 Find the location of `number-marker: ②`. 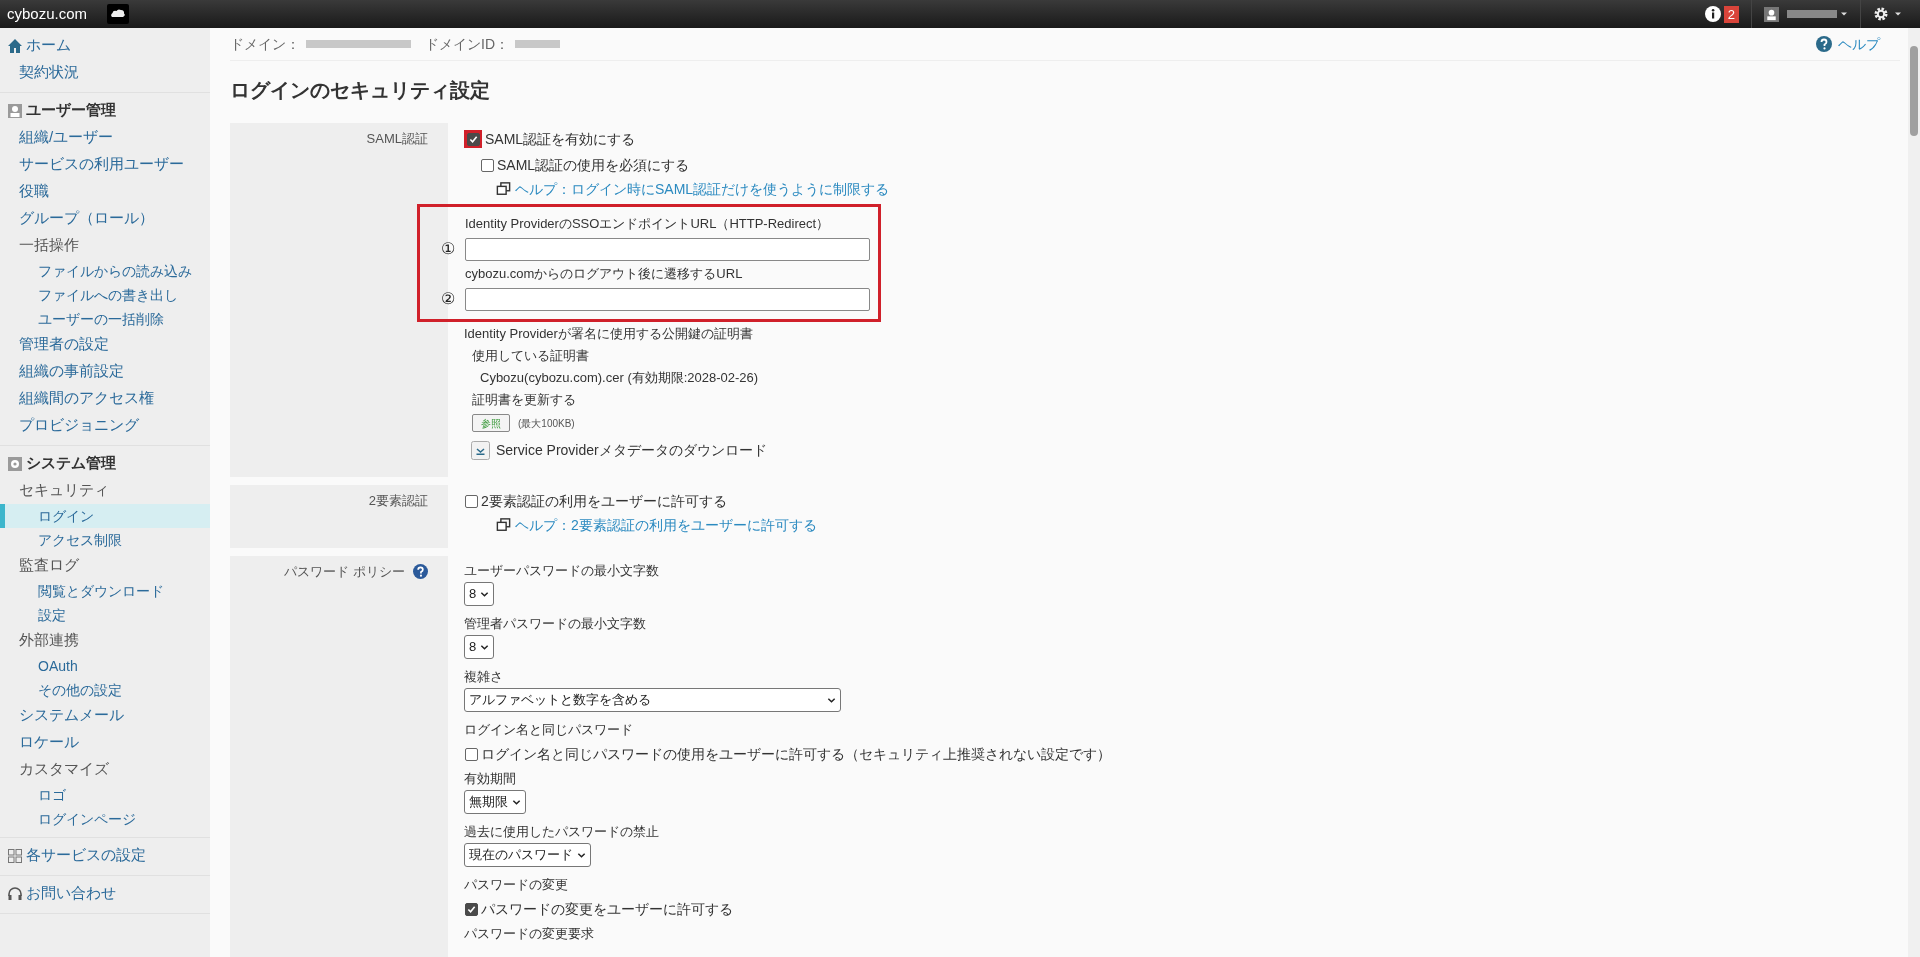

number-marker: ② is located at coordinates (448, 299).